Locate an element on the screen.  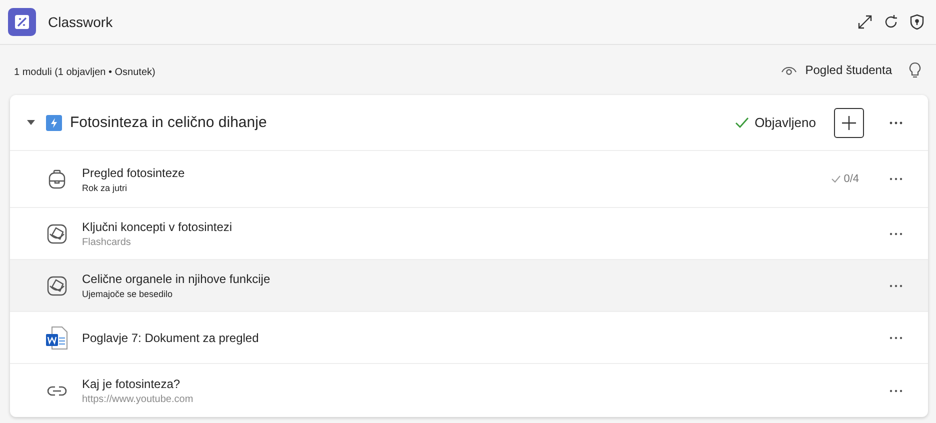
module-item: Celične organele in njihove funkcije Ujemajoče se besedilo is located at coordinates (469, 286).